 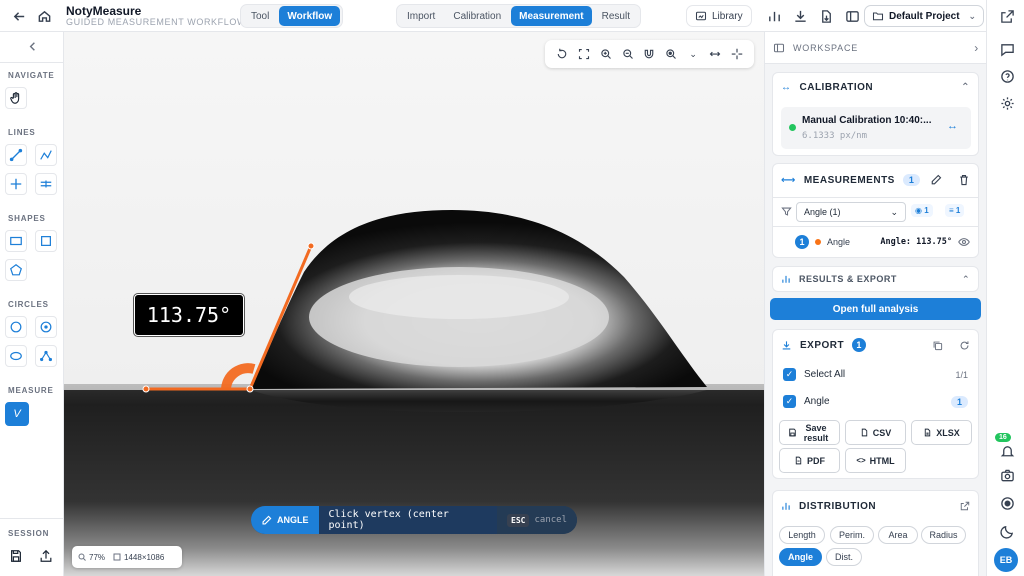 I want to click on distribution-title: DISTRIBUTION, so click(x=838, y=506).